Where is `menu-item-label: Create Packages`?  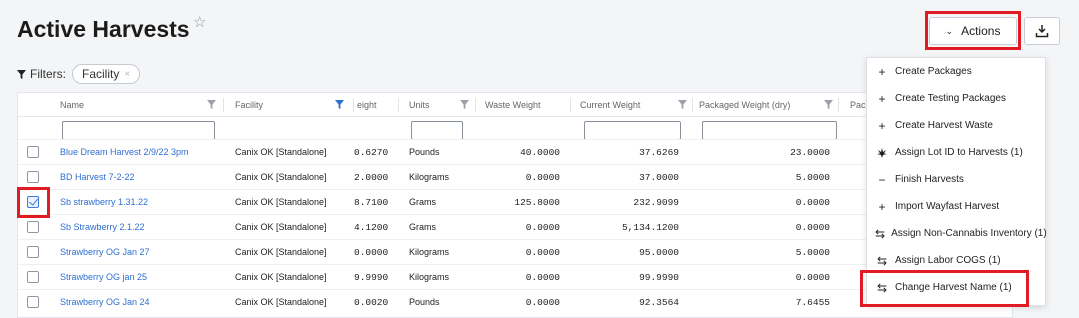
menu-item-label: Create Packages is located at coordinates (933, 71).